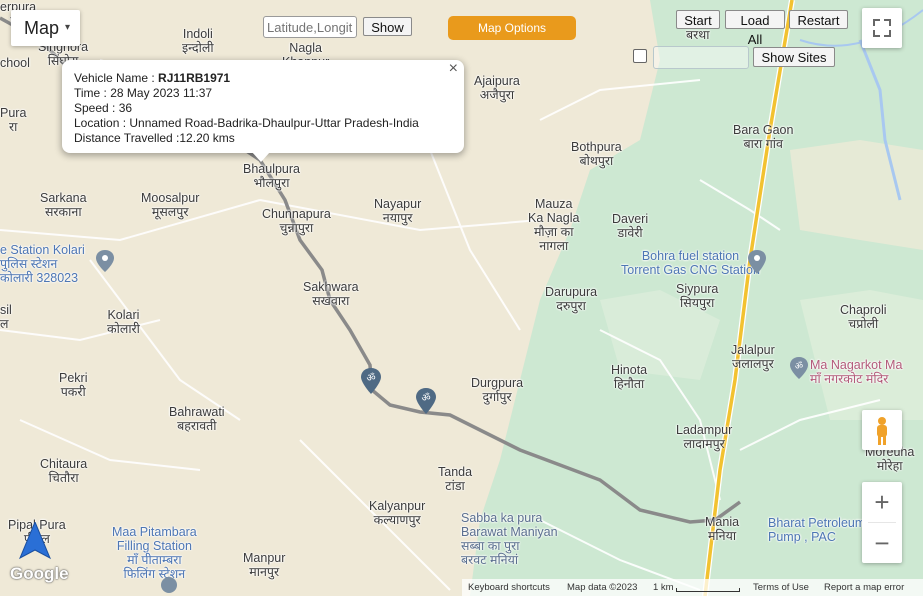 Image resolution: width=923 pixels, height=596 pixels. What do you see at coordinates (331, 294) in the screenshot?
I see `place-label: Sakhwara सखवारा` at bounding box center [331, 294].